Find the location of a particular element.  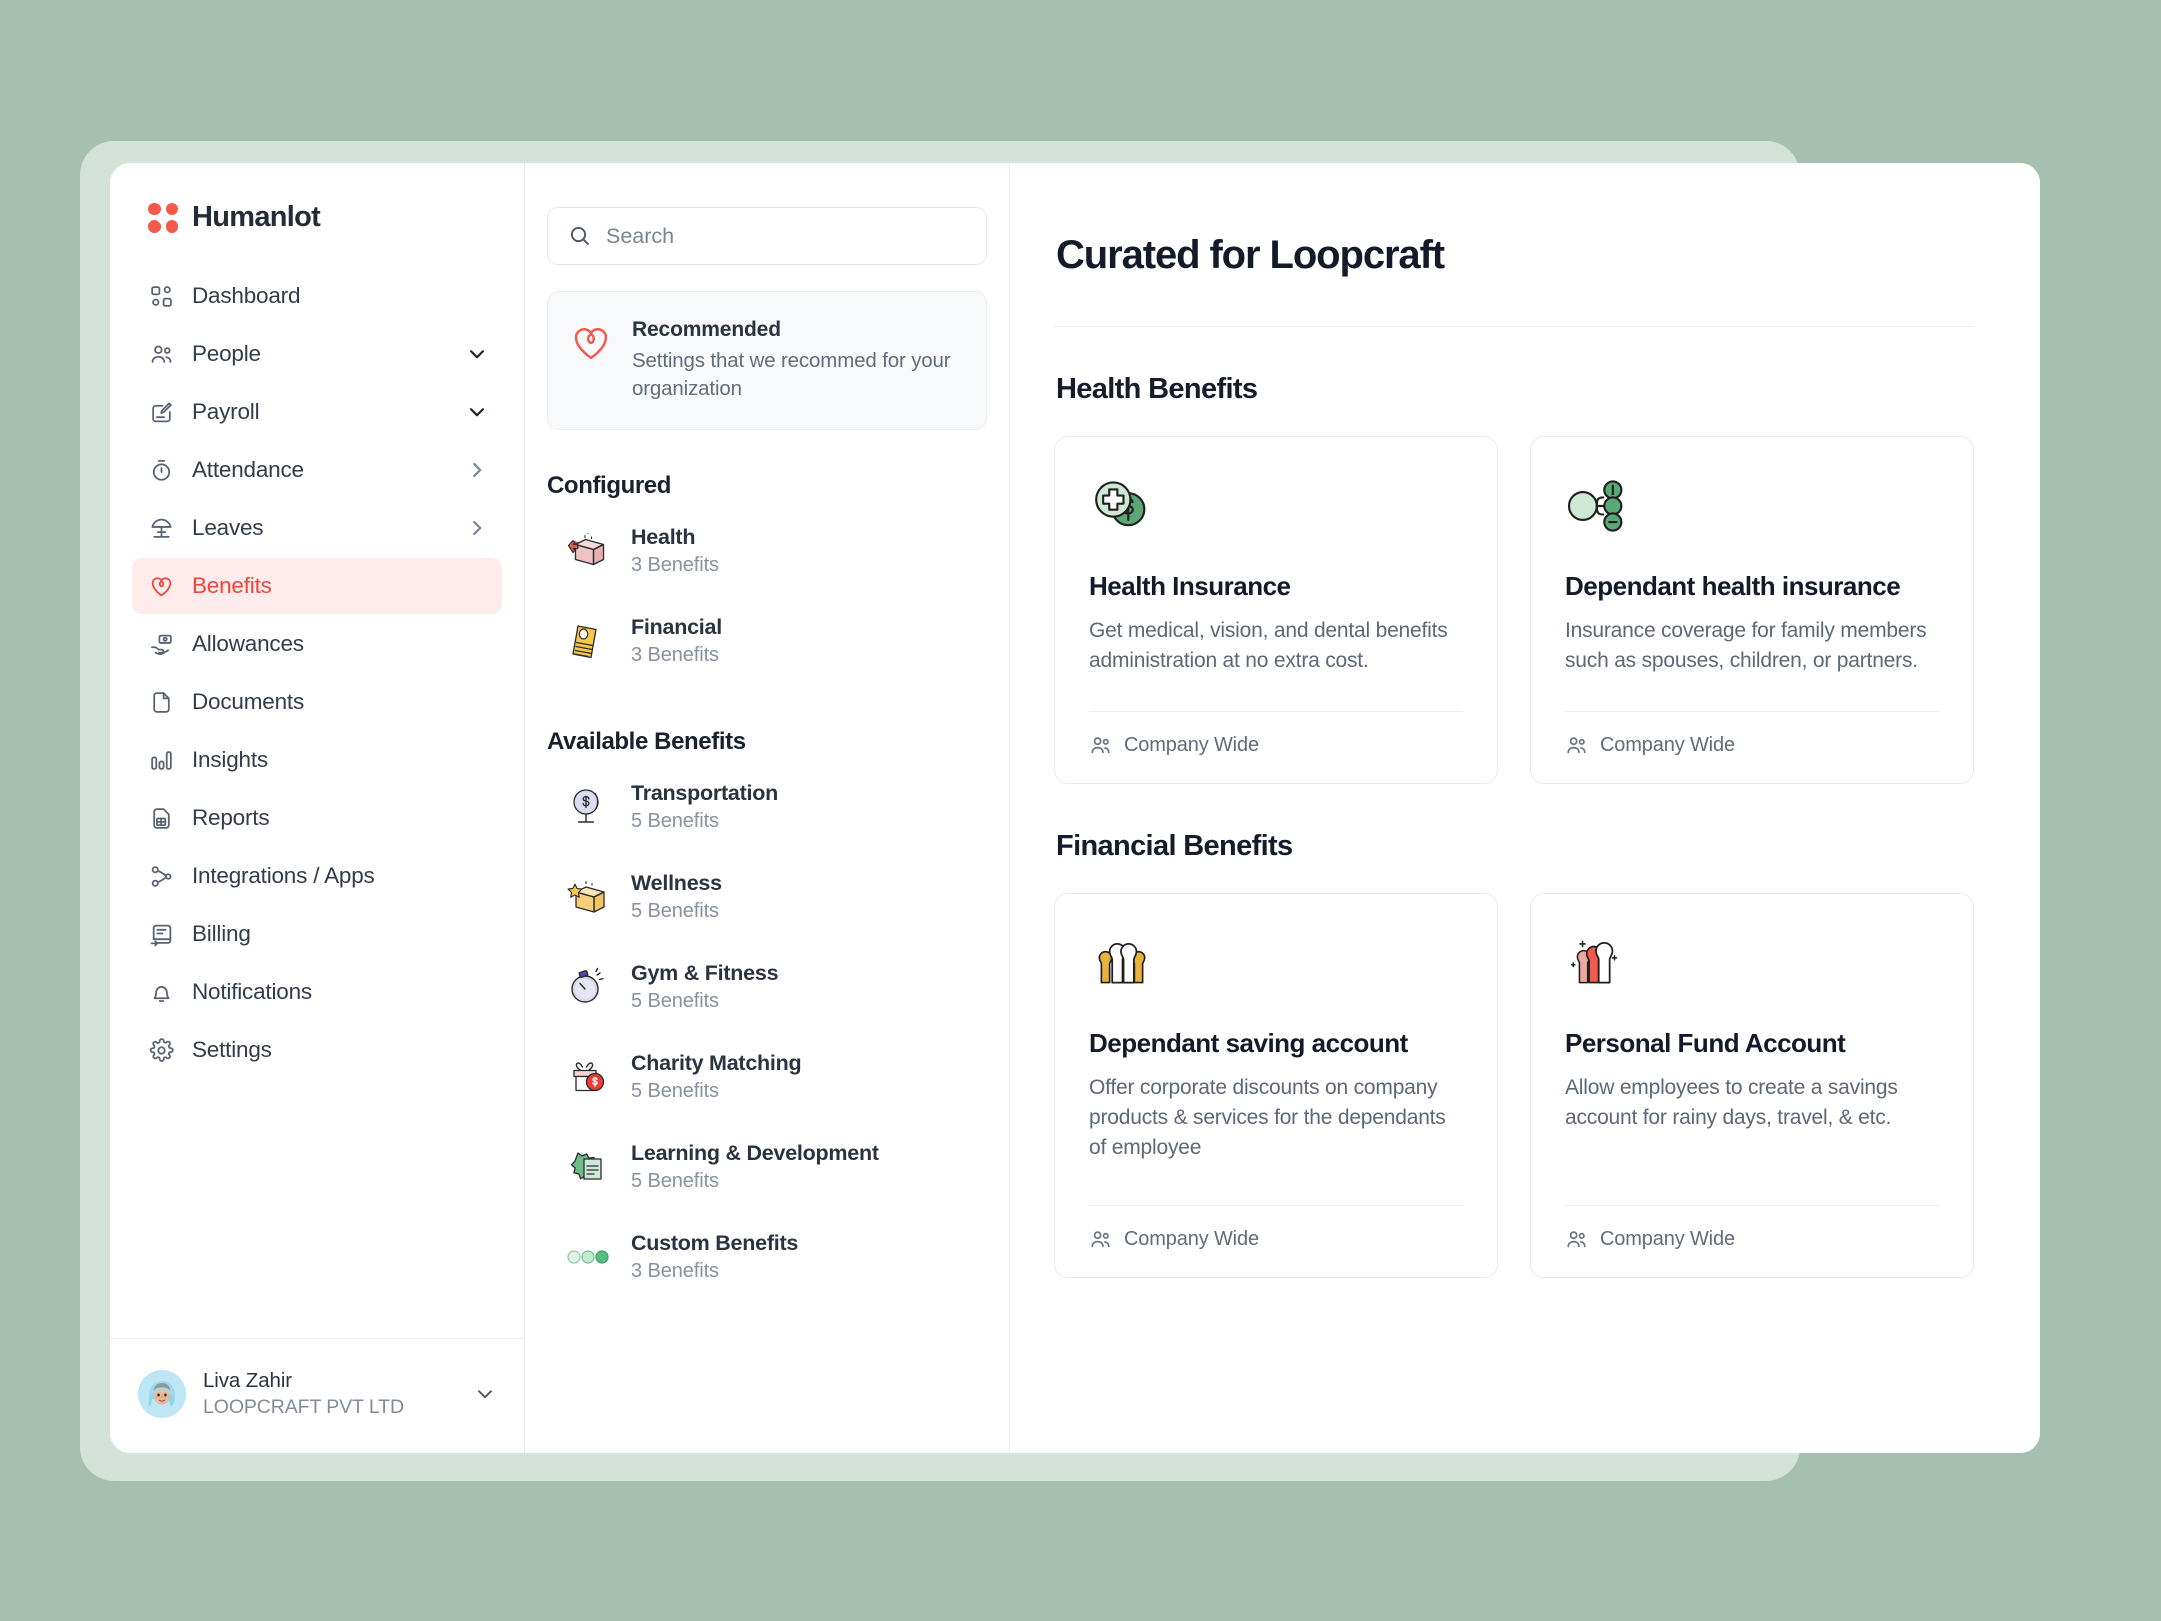

bar-chart-icon is located at coordinates (161, 760).